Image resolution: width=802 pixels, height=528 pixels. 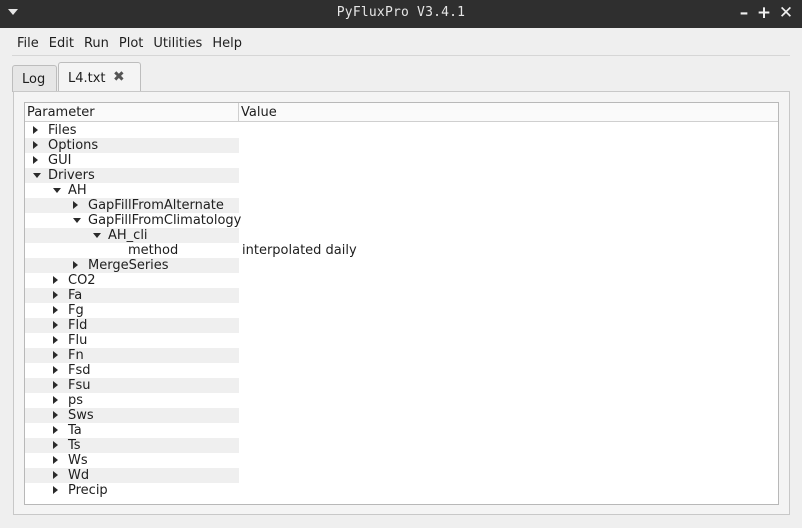 I want to click on tree-row: Precip, so click(x=401, y=490).